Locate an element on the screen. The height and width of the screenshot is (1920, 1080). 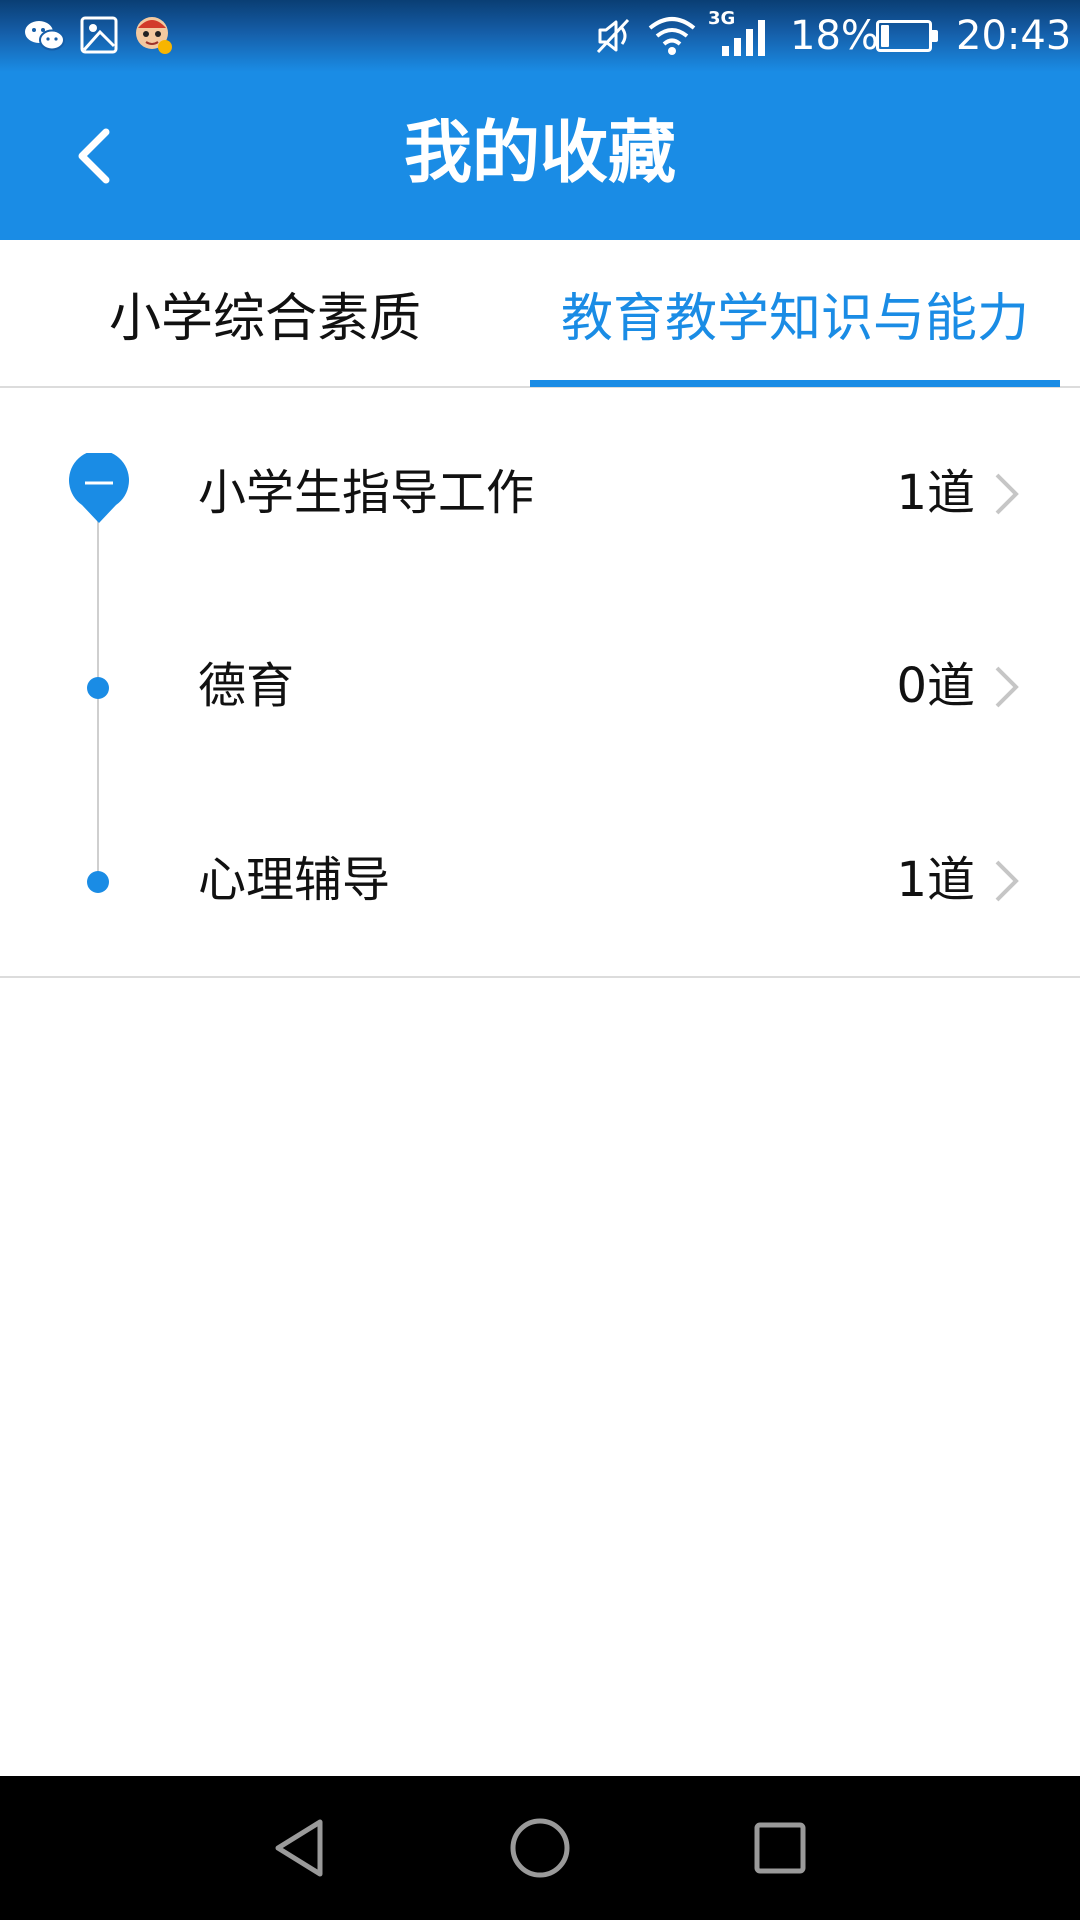
tab-teaching-knowledge-ability: 教育教学知识与能力 is located at coordinates (795, 313).